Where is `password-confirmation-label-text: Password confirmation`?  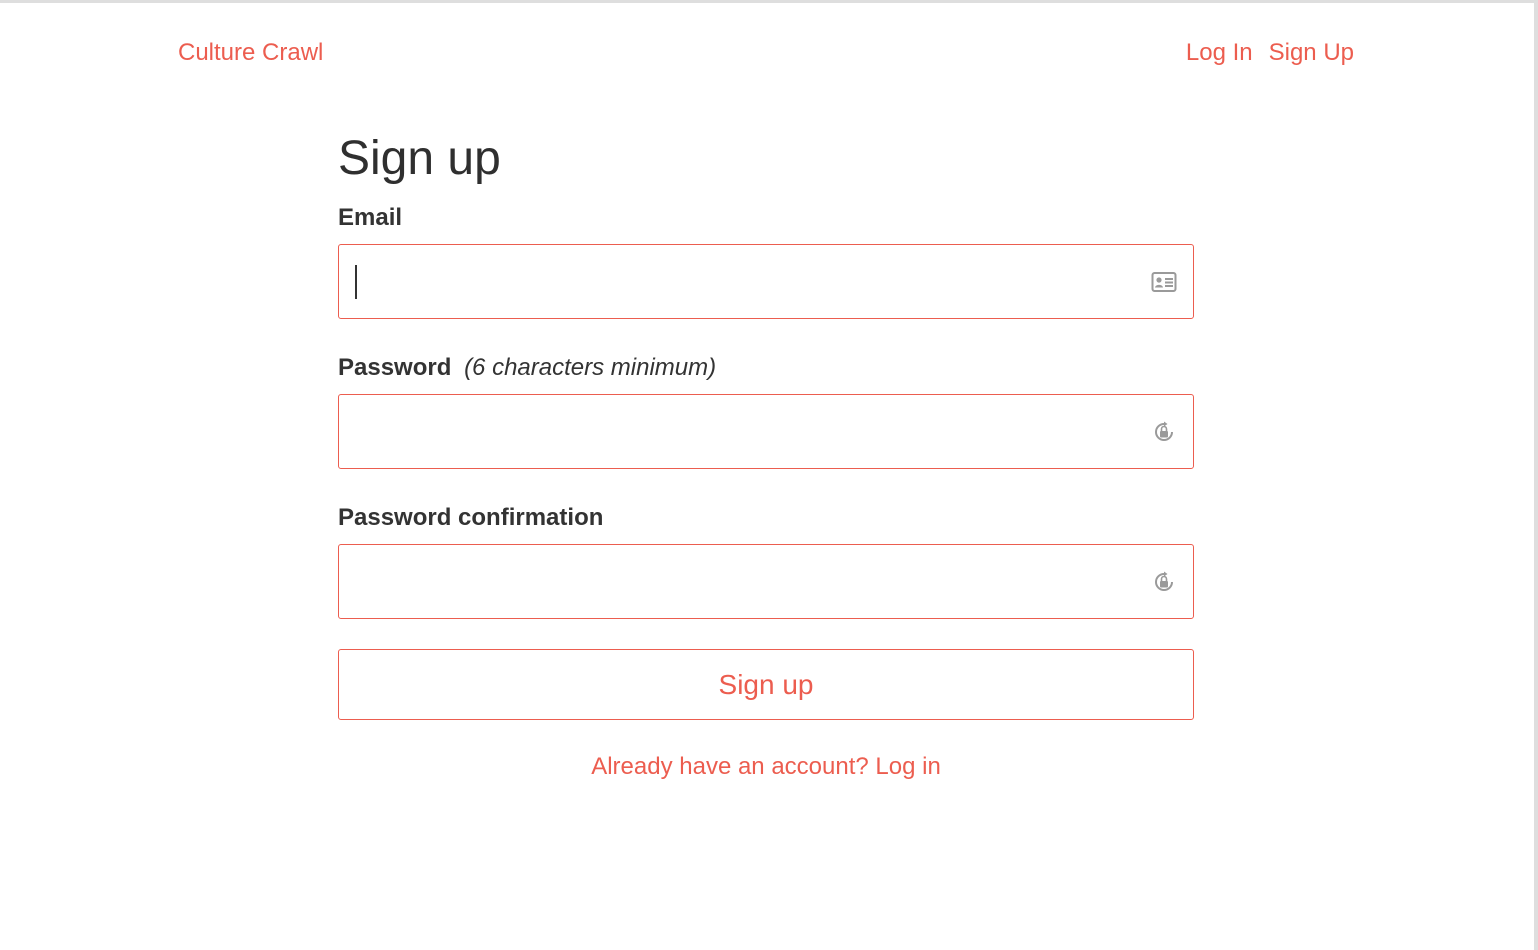 password-confirmation-label-text: Password confirmation is located at coordinates (471, 517).